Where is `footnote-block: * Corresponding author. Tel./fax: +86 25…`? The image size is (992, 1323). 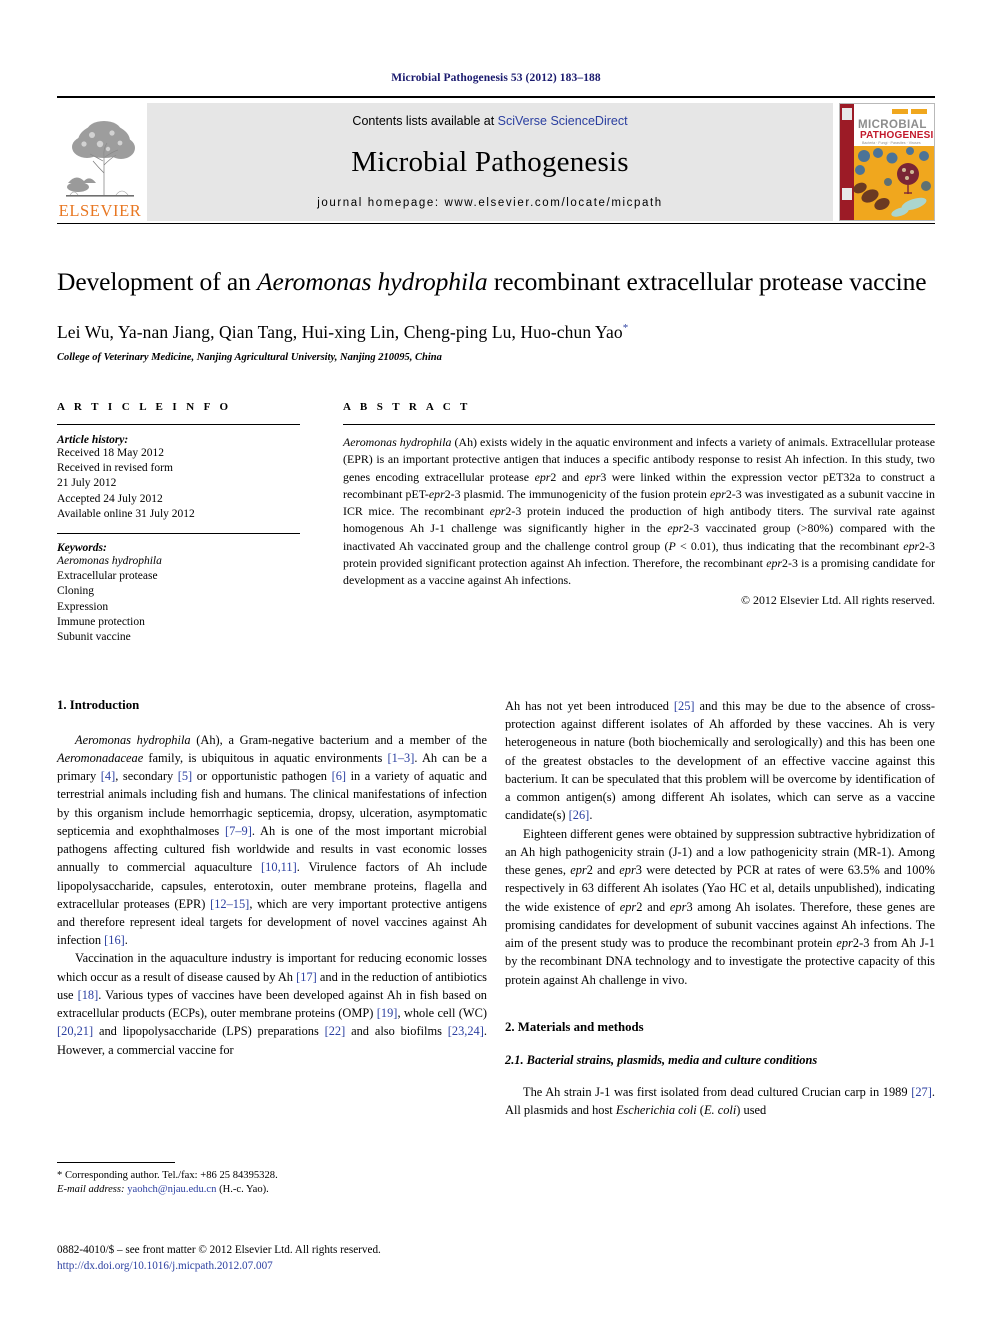
footnote-block: * Corresponding author. Tel./fax: +86 25… is located at coordinates (272, 1180).